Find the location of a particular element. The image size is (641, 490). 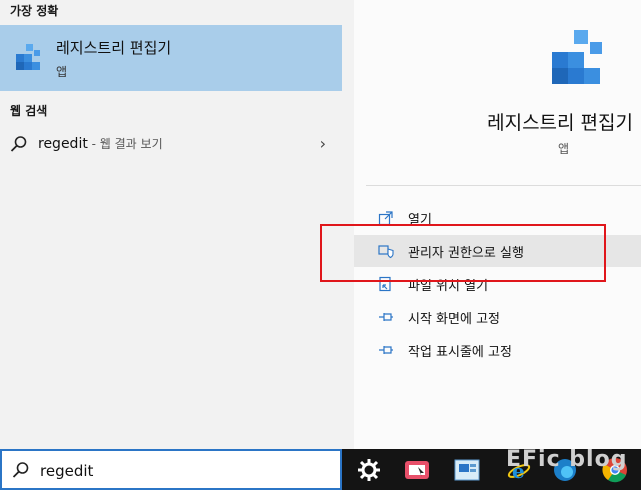

web-result-text: regedit - 웹 결과 보기 is located at coordinates (100, 143).